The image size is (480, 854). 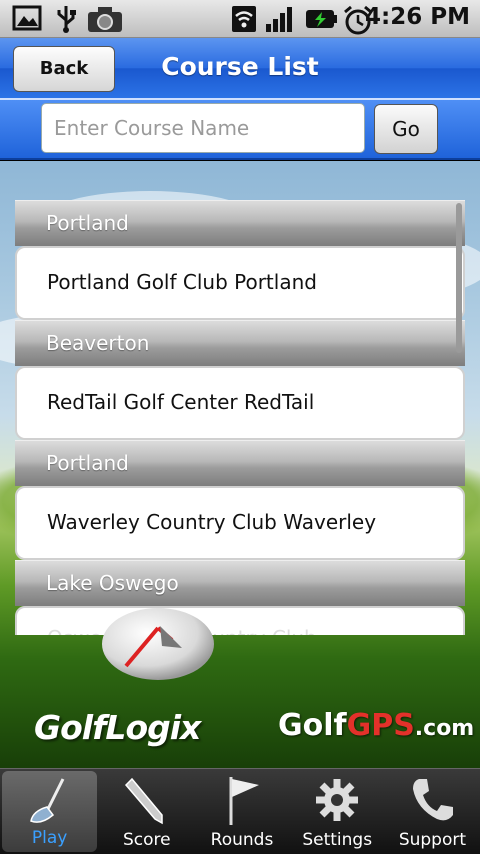 I want to click on tab-bar: Play Score Rounds Settings Support, so click(x=240, y=811).